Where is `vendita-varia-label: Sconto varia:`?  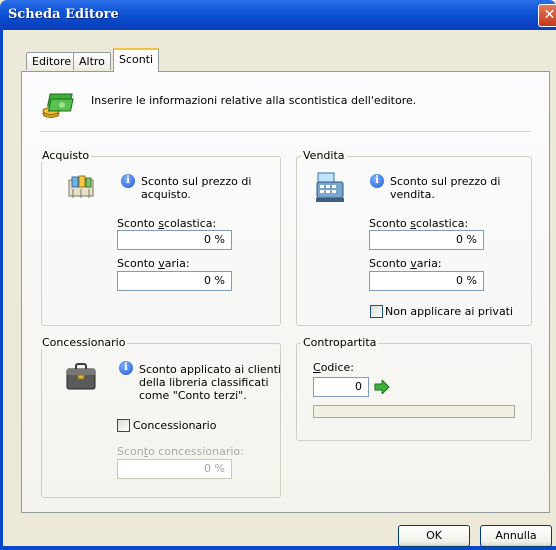
vendita-varia-label: Sconto varia: is located at coordinates (405, 263).